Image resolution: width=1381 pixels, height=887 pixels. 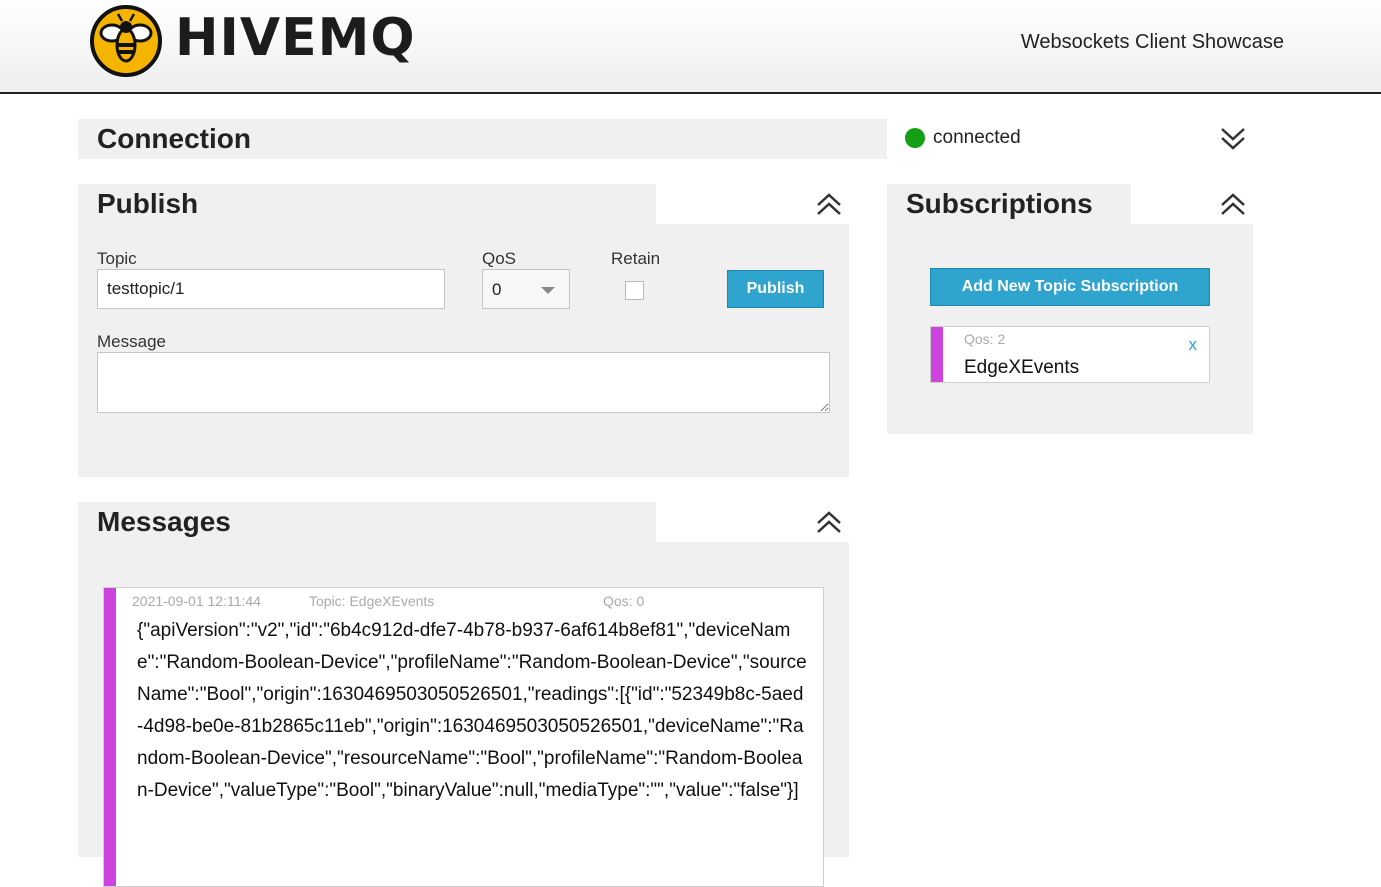 What do you see at coordinates (497, 289) in the screenshot?
I see `qos-select-value: 0` at bounding box center [497, 289].